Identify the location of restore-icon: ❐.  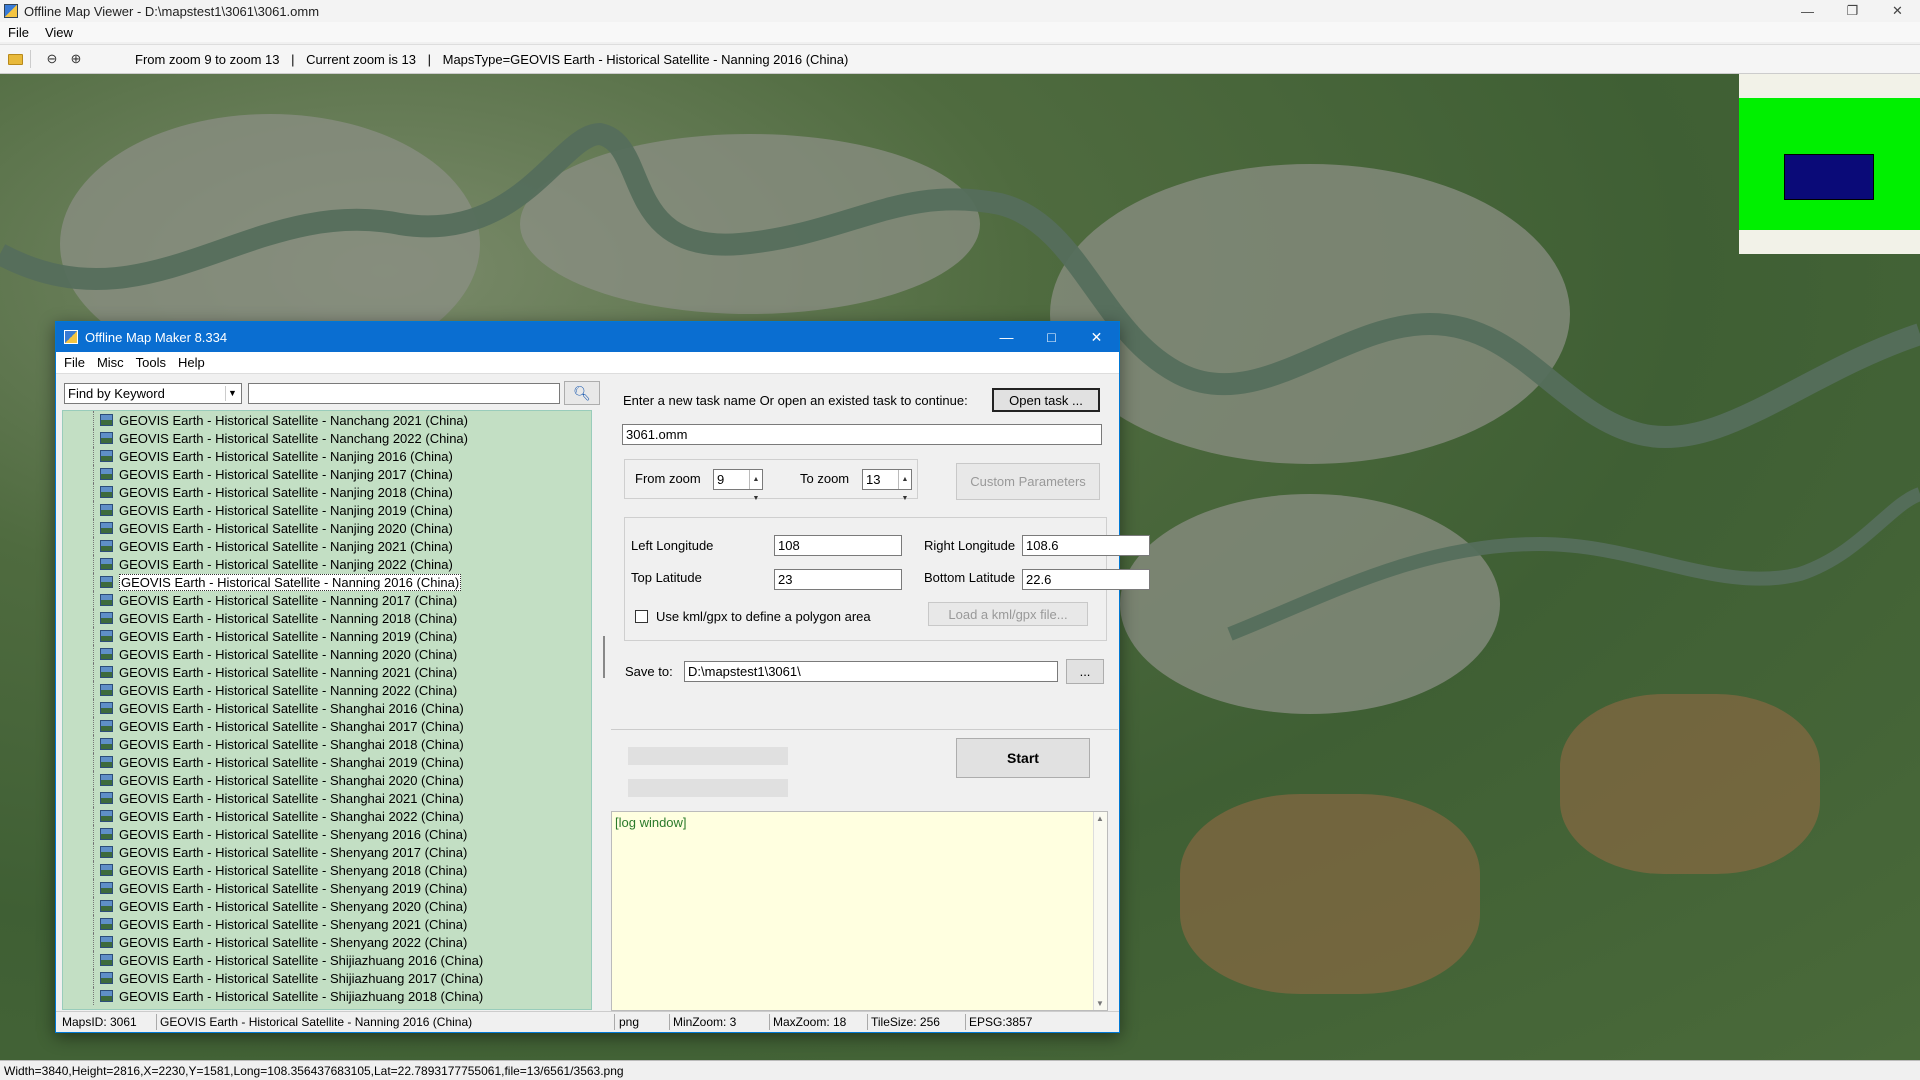
(1852, 11).